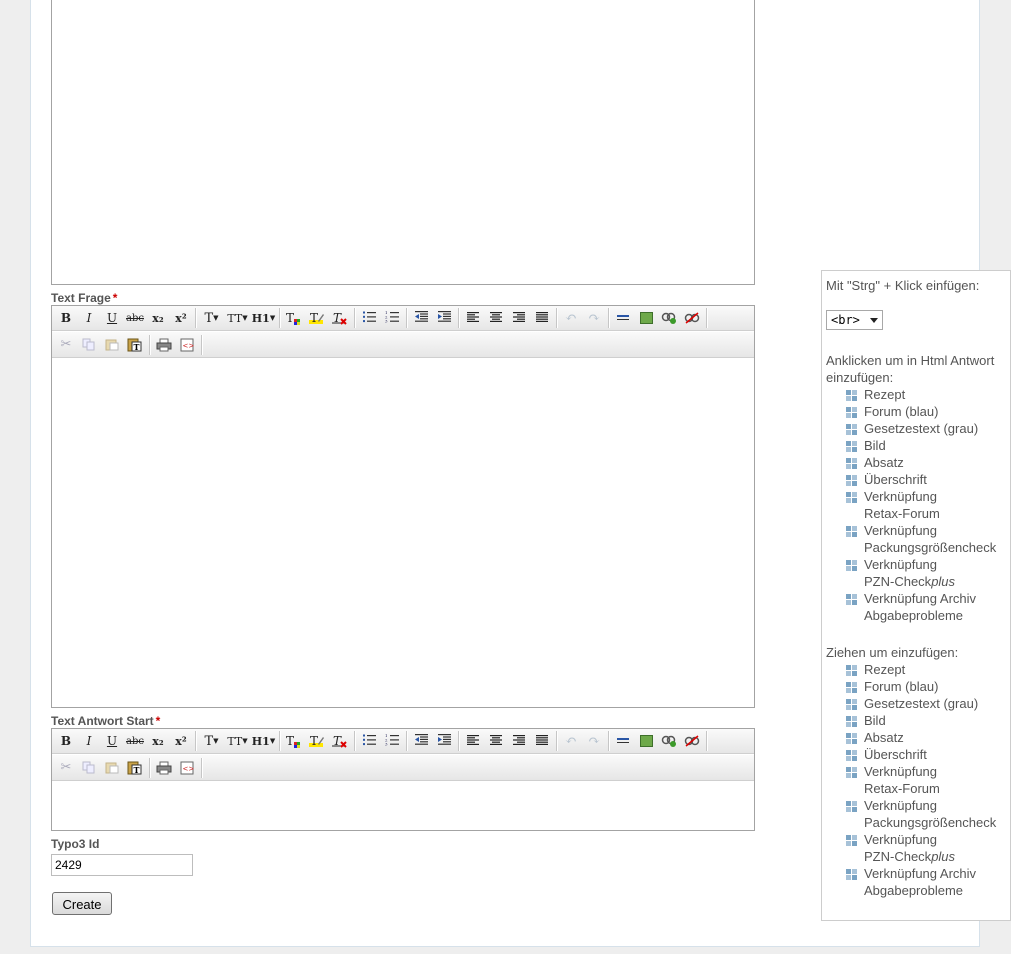 The height and width of the screenshot is (954, 1011). What do you see at coordinates (355, 318) in the screenshot?
I see `toolbar-separator` at bounding box center [355, 318].